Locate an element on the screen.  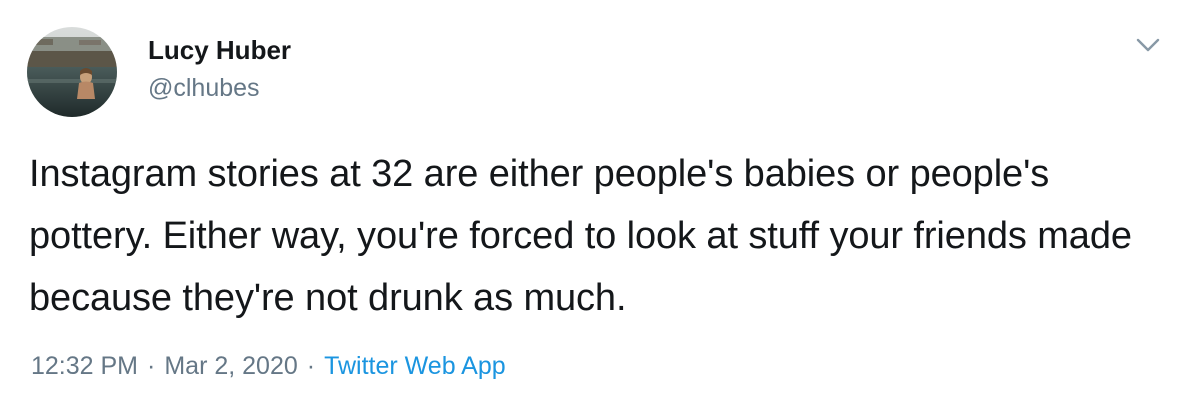
chevron-down-icon is located at coordinates (1148, 45).